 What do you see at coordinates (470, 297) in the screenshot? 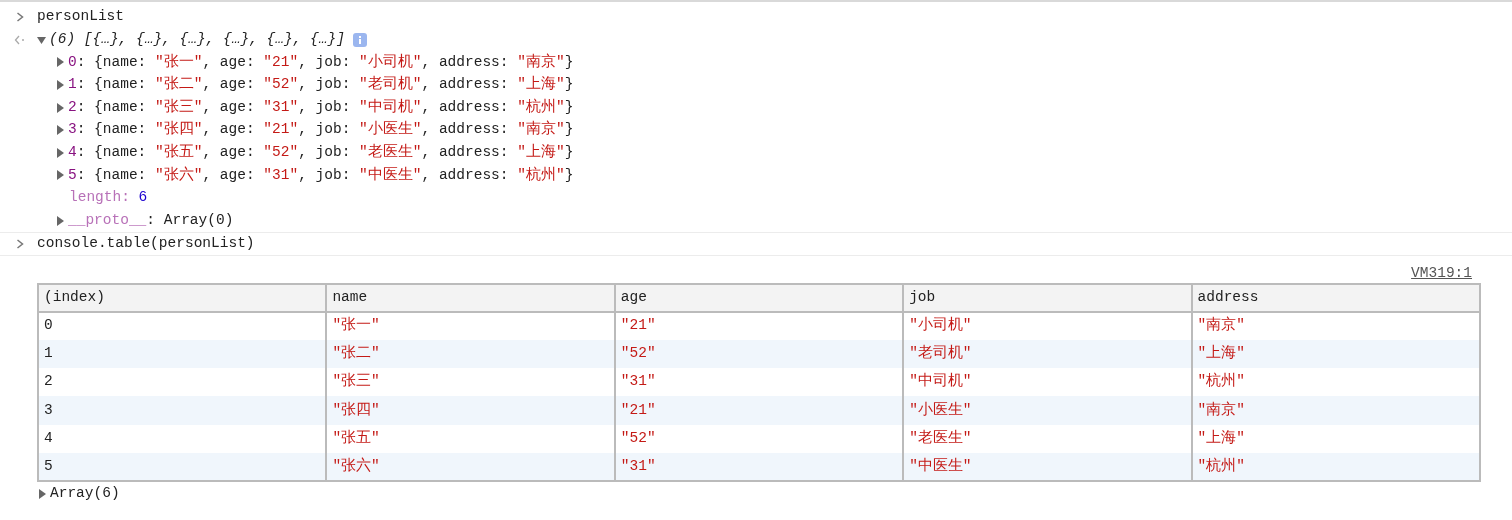
I see `column-header: name` at bounding box center [470, 297].